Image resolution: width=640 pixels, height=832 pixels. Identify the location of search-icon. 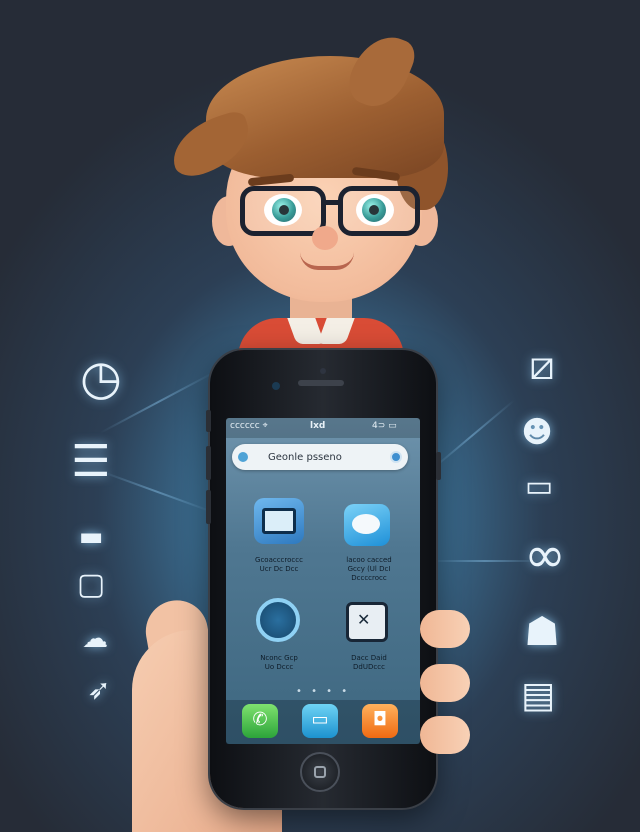
(243, 457).